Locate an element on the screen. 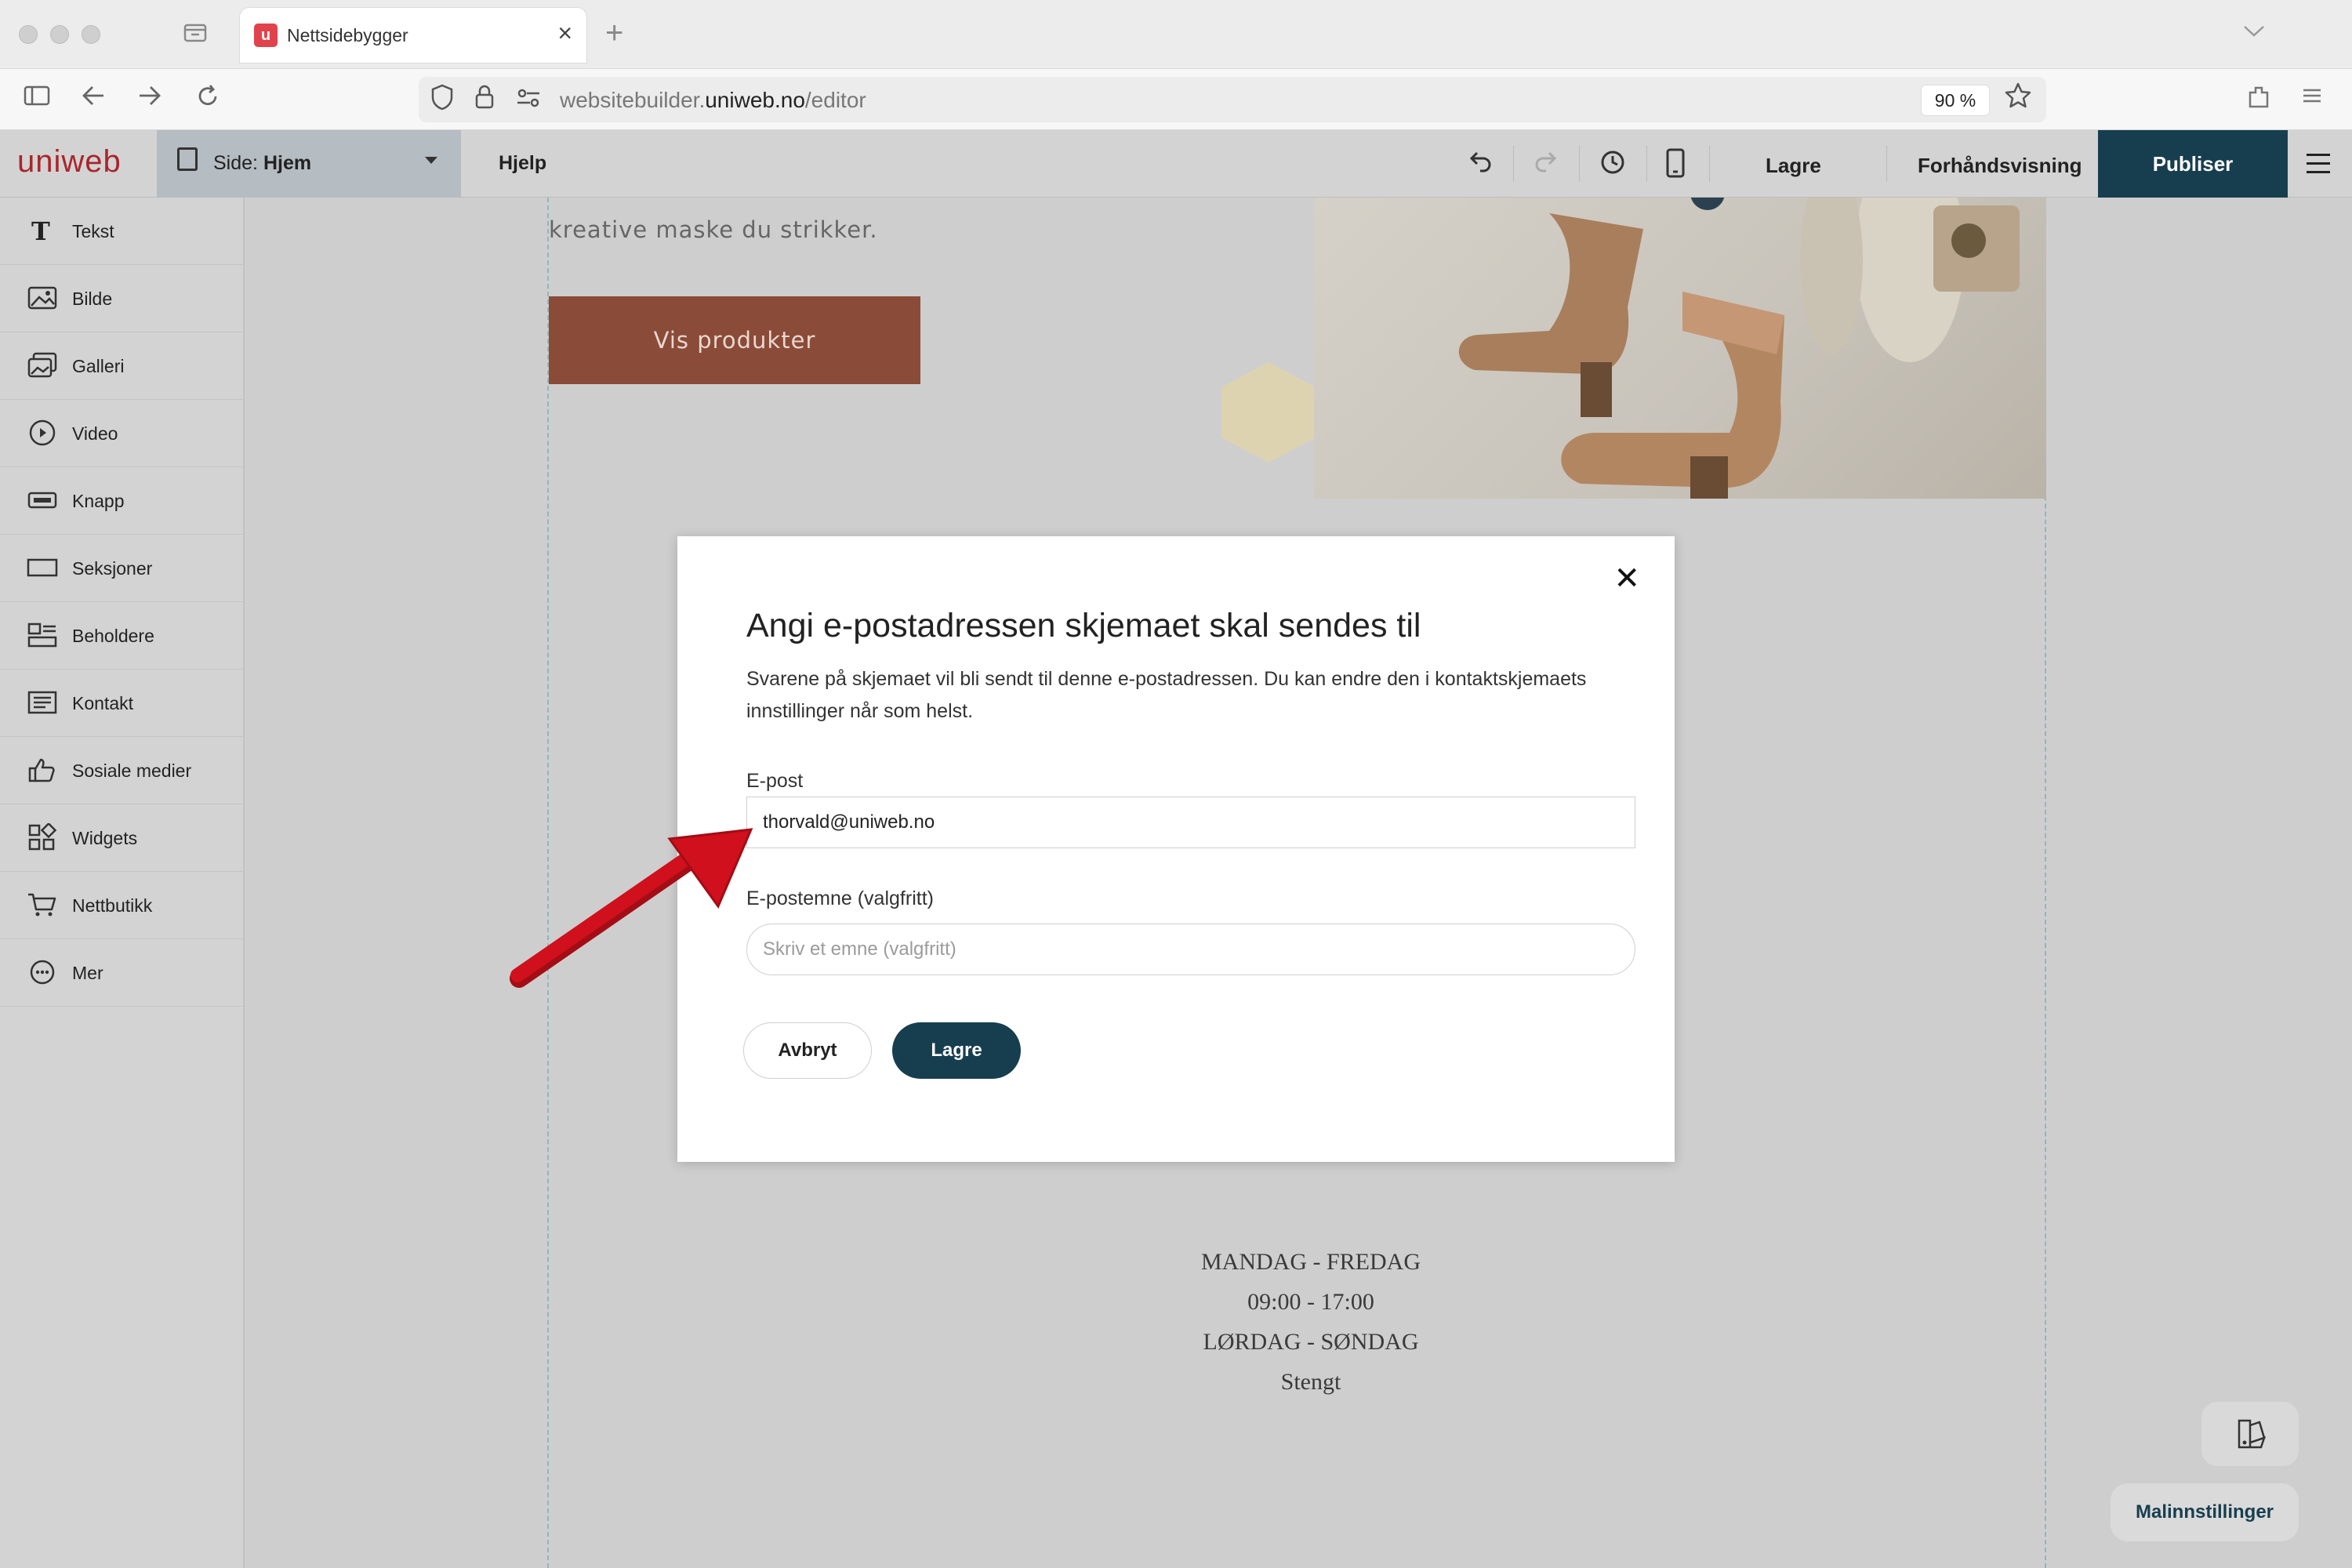 The width and height of the screenshot is (2352, 1568). back-icon is located at coordinates (93, 98).